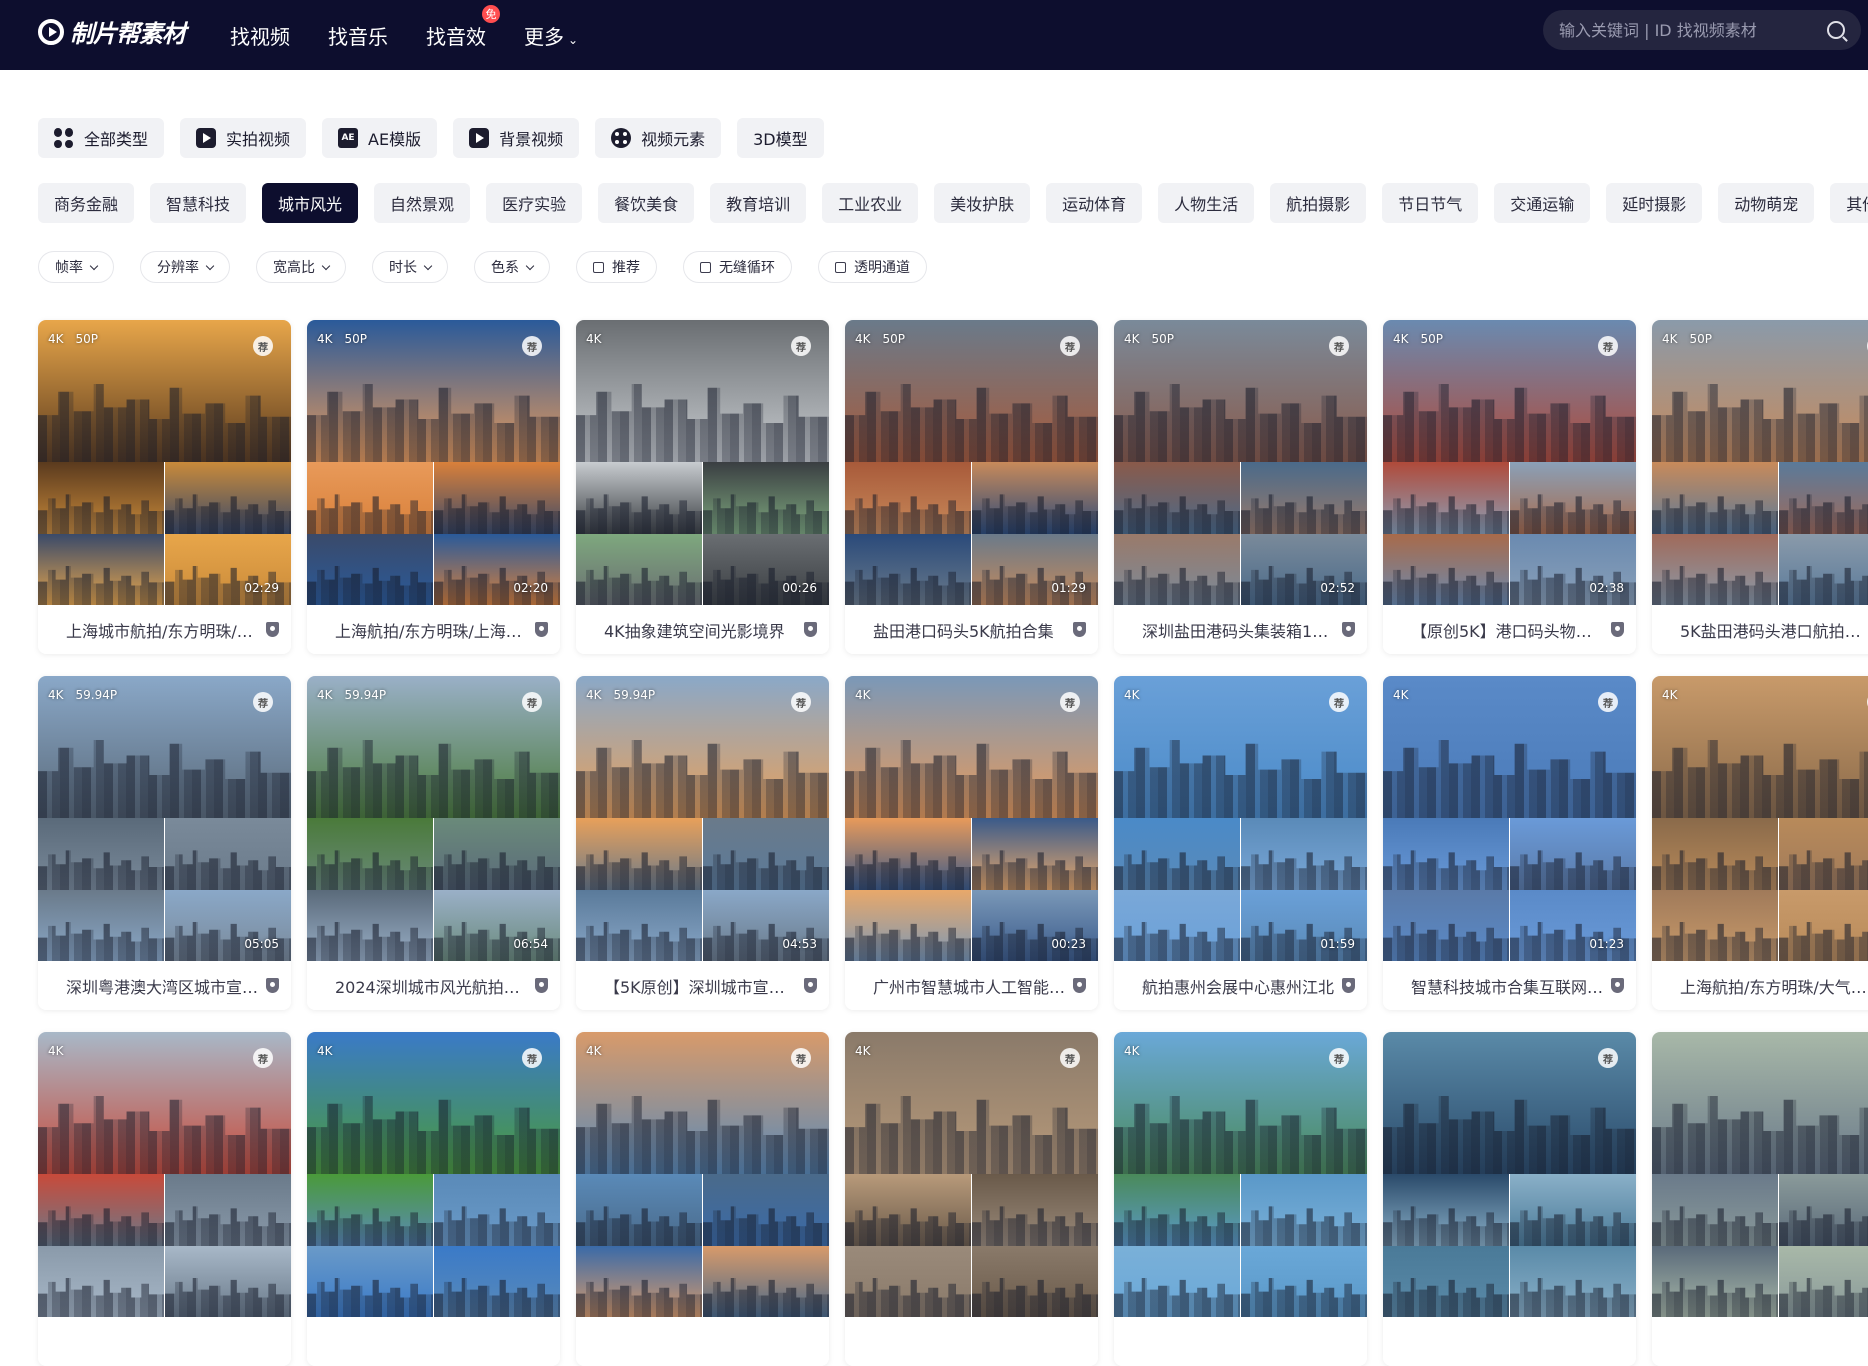  I want to click on search-icon, so click(1836, 30).